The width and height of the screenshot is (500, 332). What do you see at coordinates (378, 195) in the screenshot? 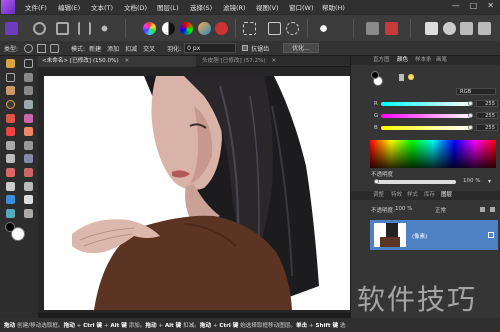
I see `tab-adjustments: 调整` at bounding box center [378, 195].